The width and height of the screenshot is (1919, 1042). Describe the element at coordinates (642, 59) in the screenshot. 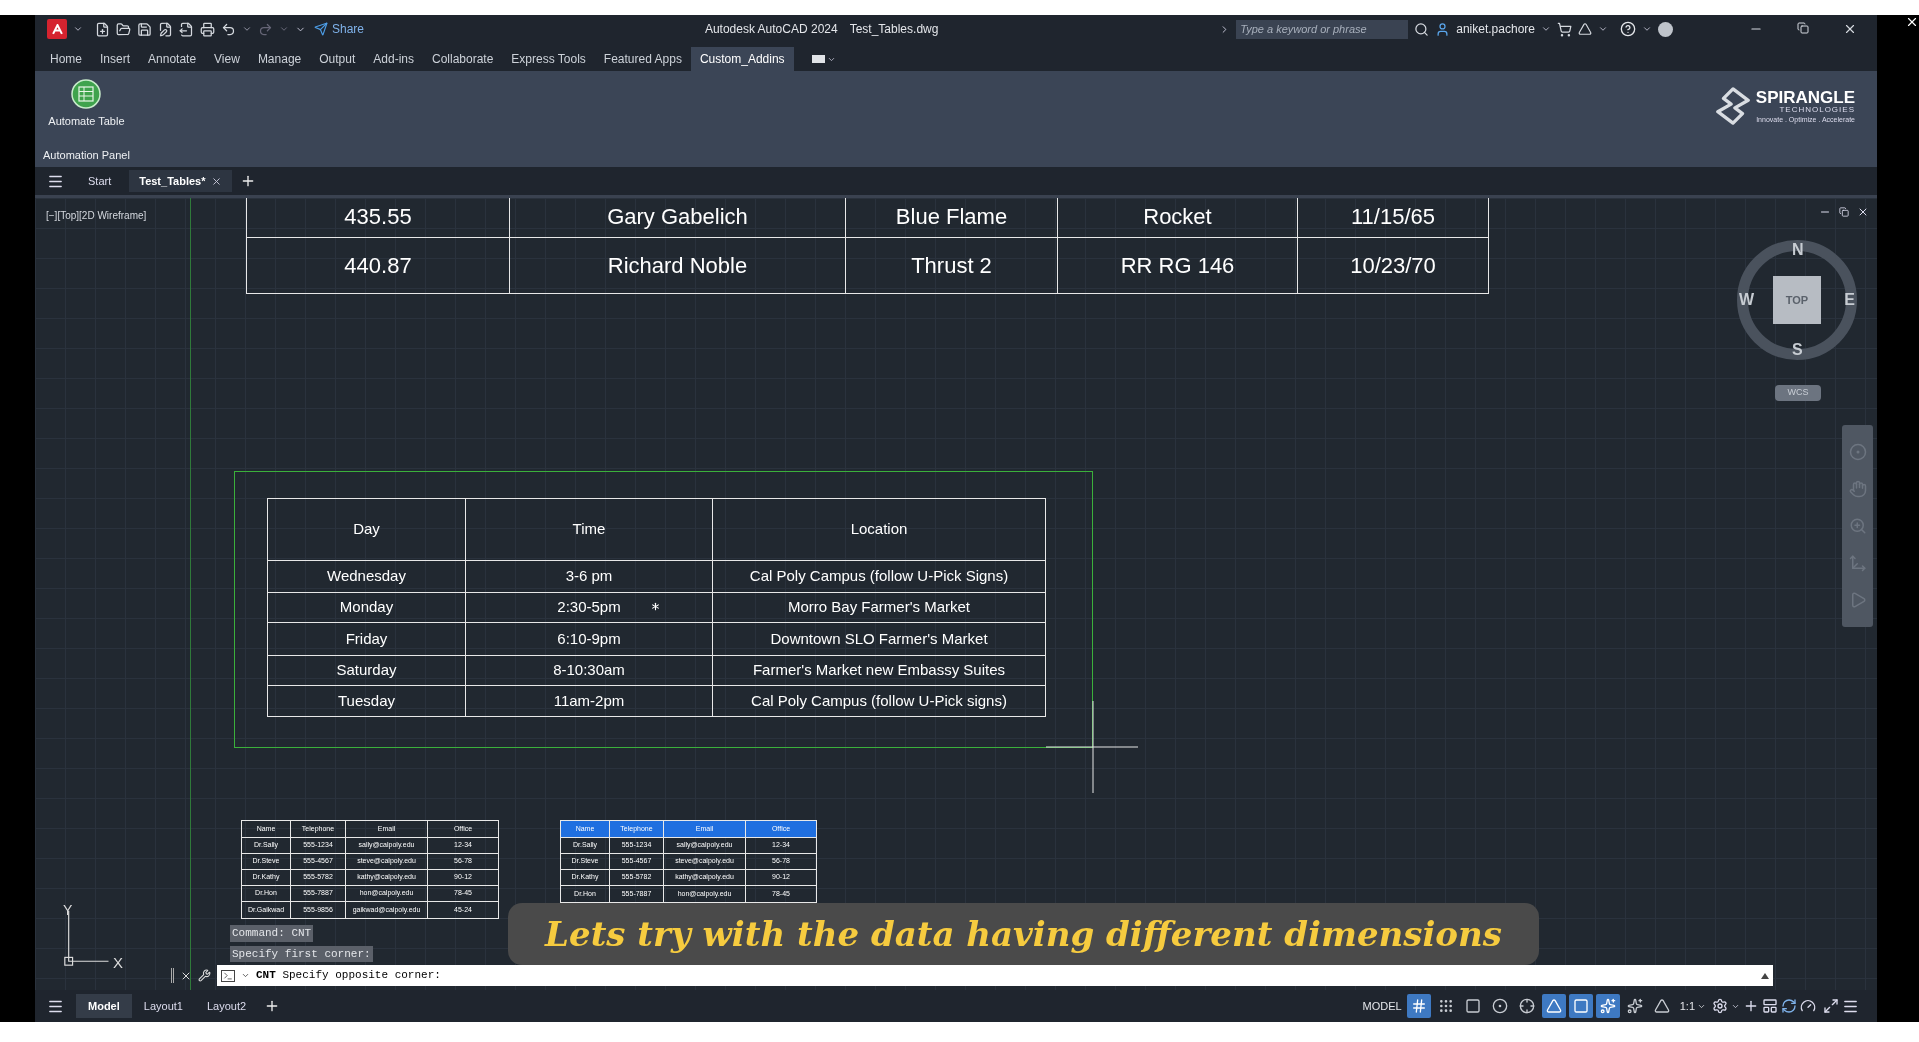

I see `ribbon-tab: Featured Apps` at that location.